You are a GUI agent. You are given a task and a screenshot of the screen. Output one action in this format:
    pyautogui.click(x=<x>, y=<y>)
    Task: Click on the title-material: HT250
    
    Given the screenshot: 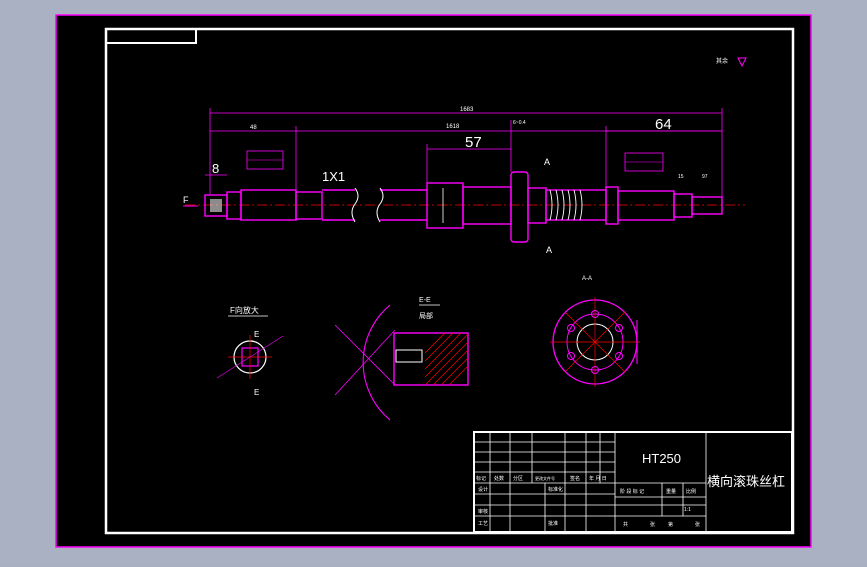 What is the action you would take?
    pyautogui.click(x=661, y=458)
    